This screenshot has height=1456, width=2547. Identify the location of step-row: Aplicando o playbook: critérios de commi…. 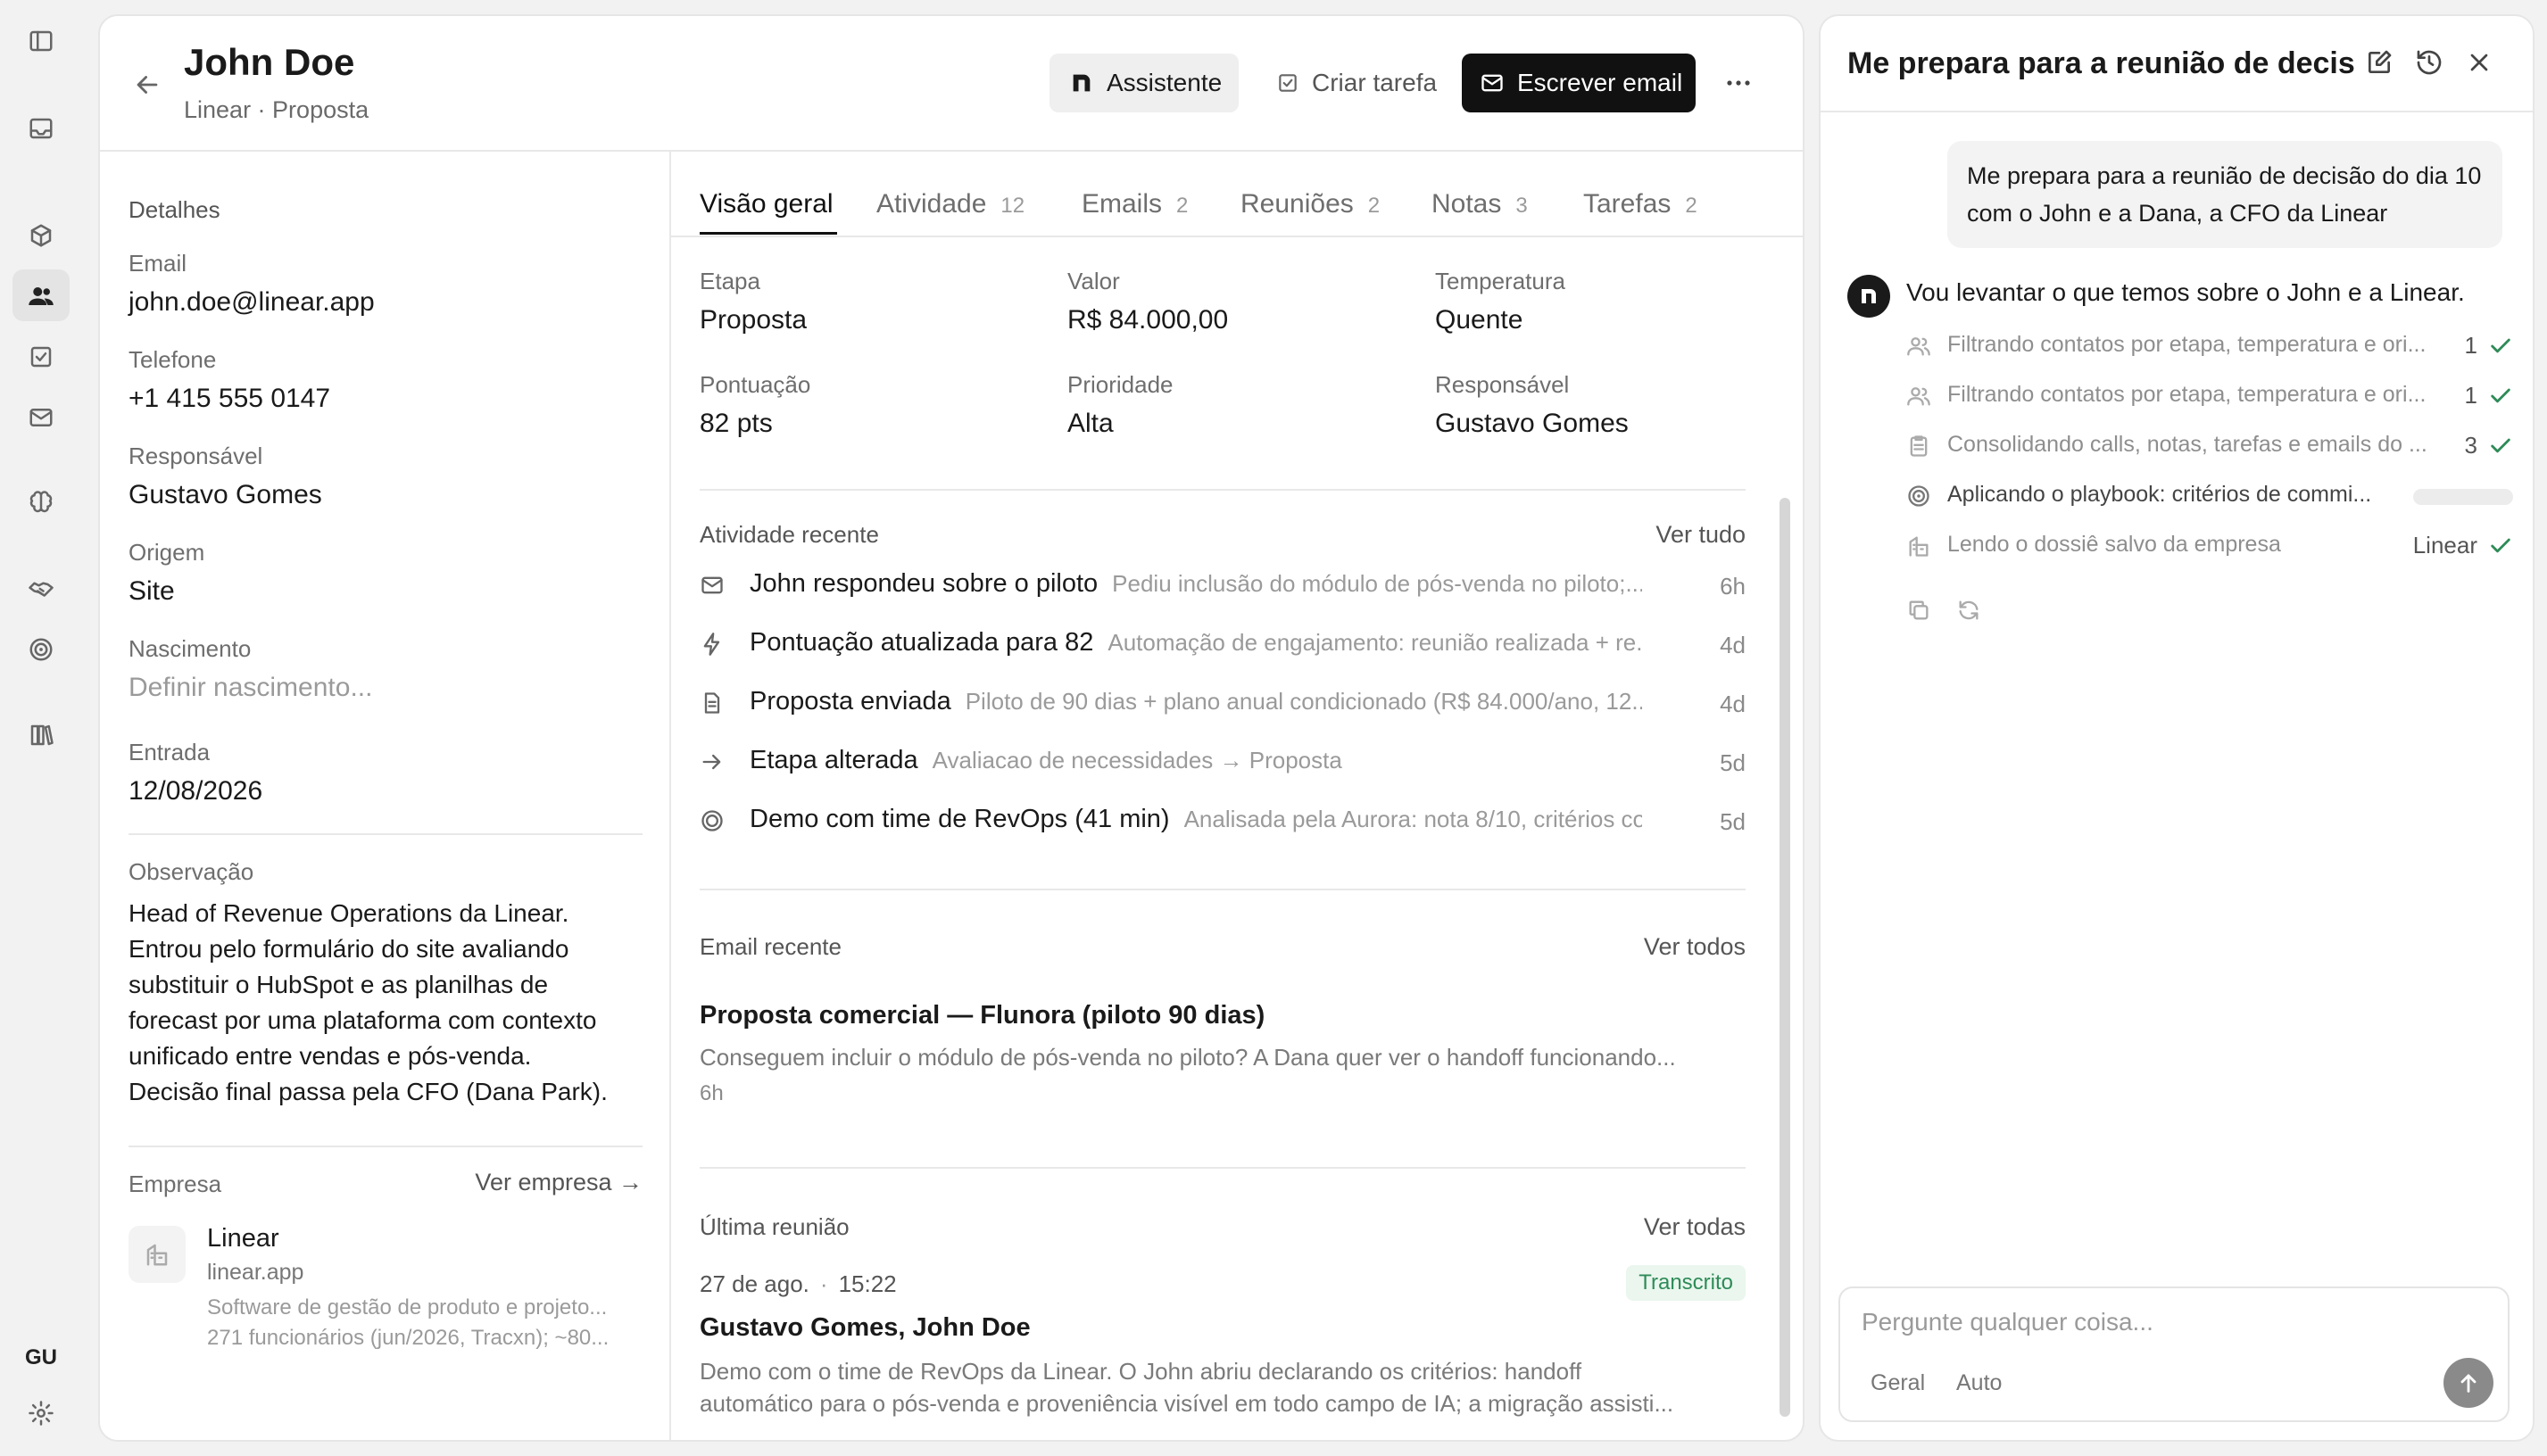
(2209, 496).